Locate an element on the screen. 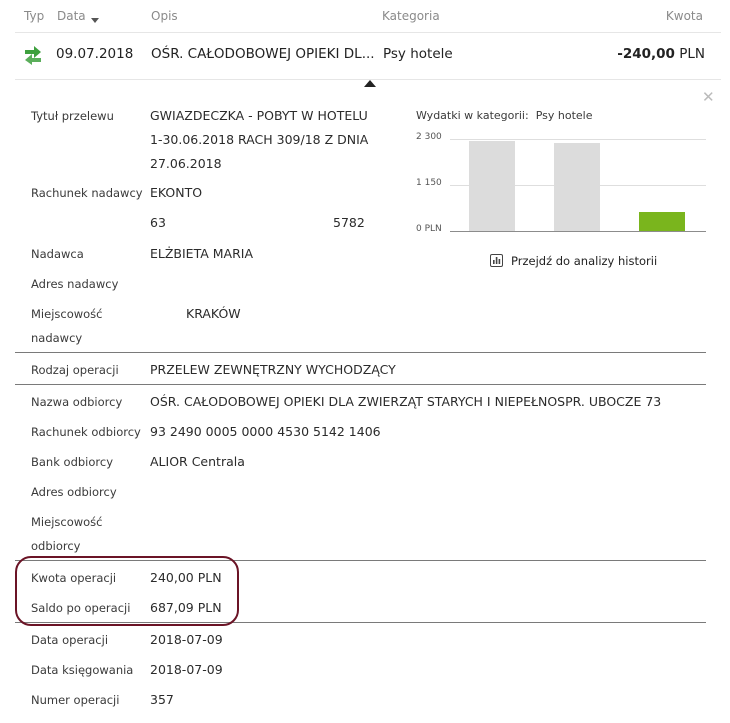  booking-date-label: Data księgowania is located at coordinates (82, 670).